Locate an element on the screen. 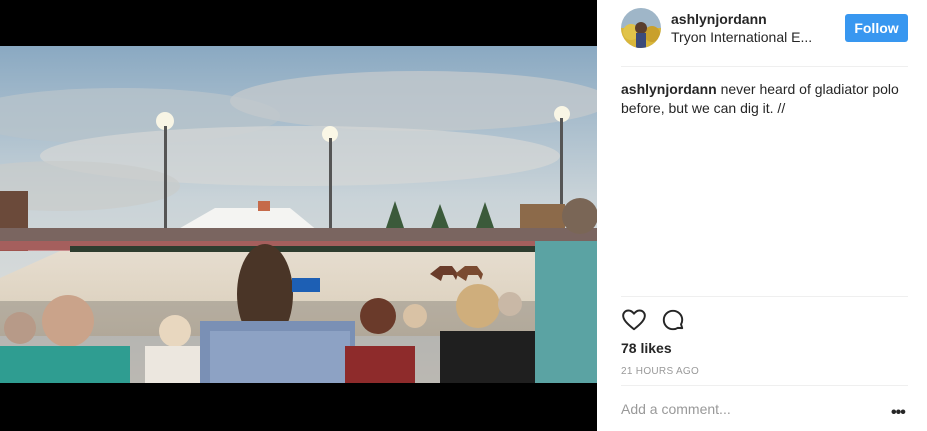 The image size is (927, 431). username-link: ashlynjordann is located at coordinates (719, 19).